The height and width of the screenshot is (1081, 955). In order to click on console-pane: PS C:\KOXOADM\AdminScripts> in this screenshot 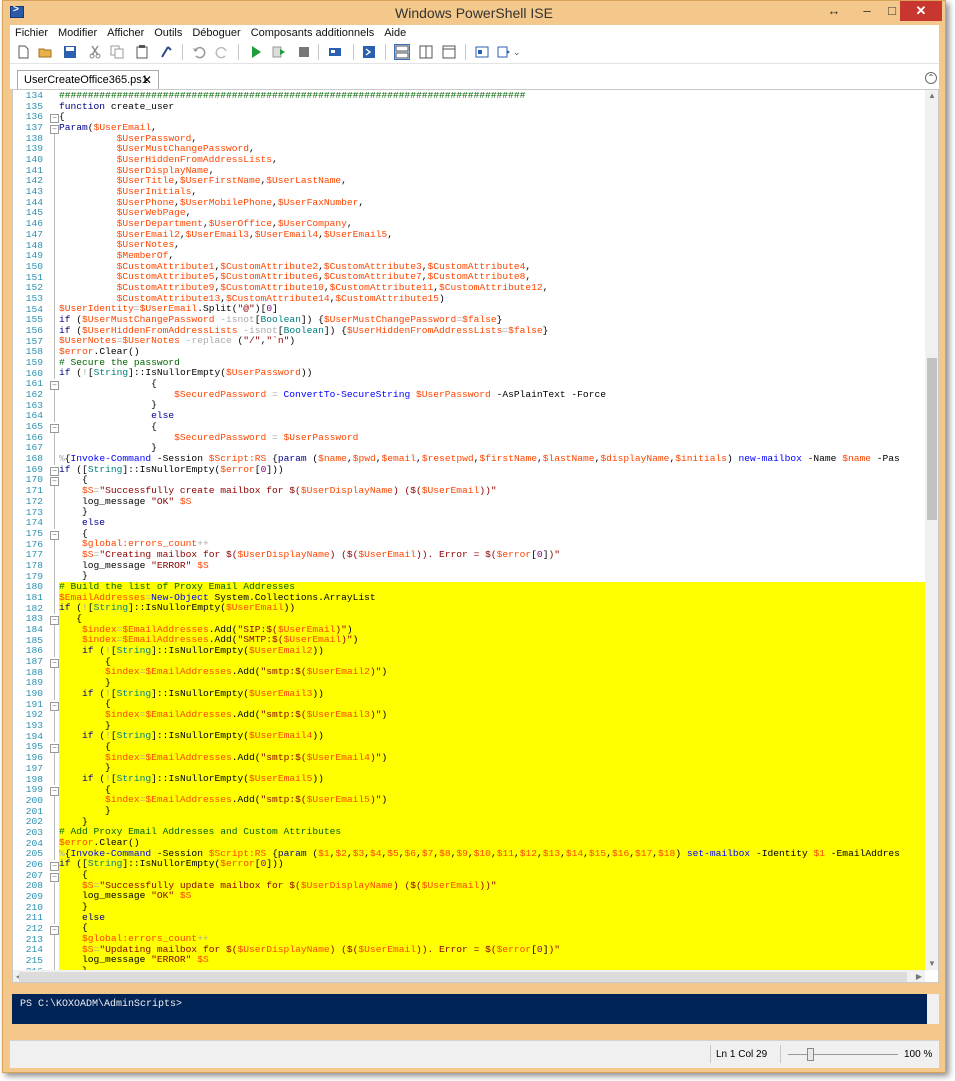, I will do `click(469, 1009)`.